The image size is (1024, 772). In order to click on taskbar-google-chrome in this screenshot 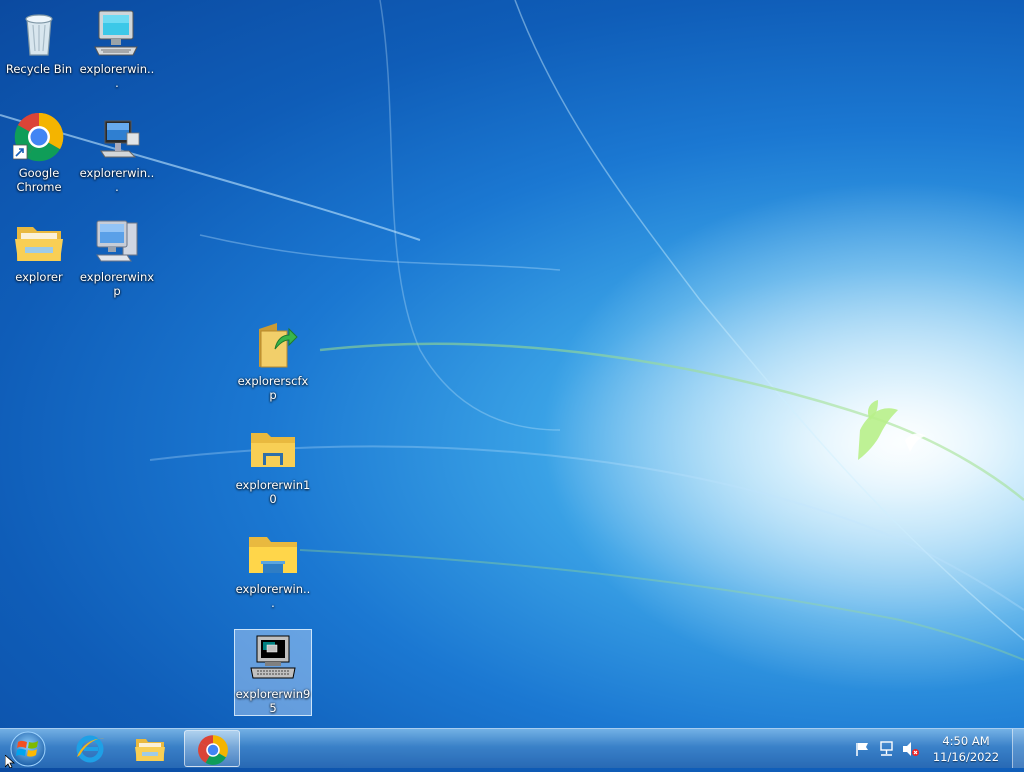, I will do `click(212, 748)`.